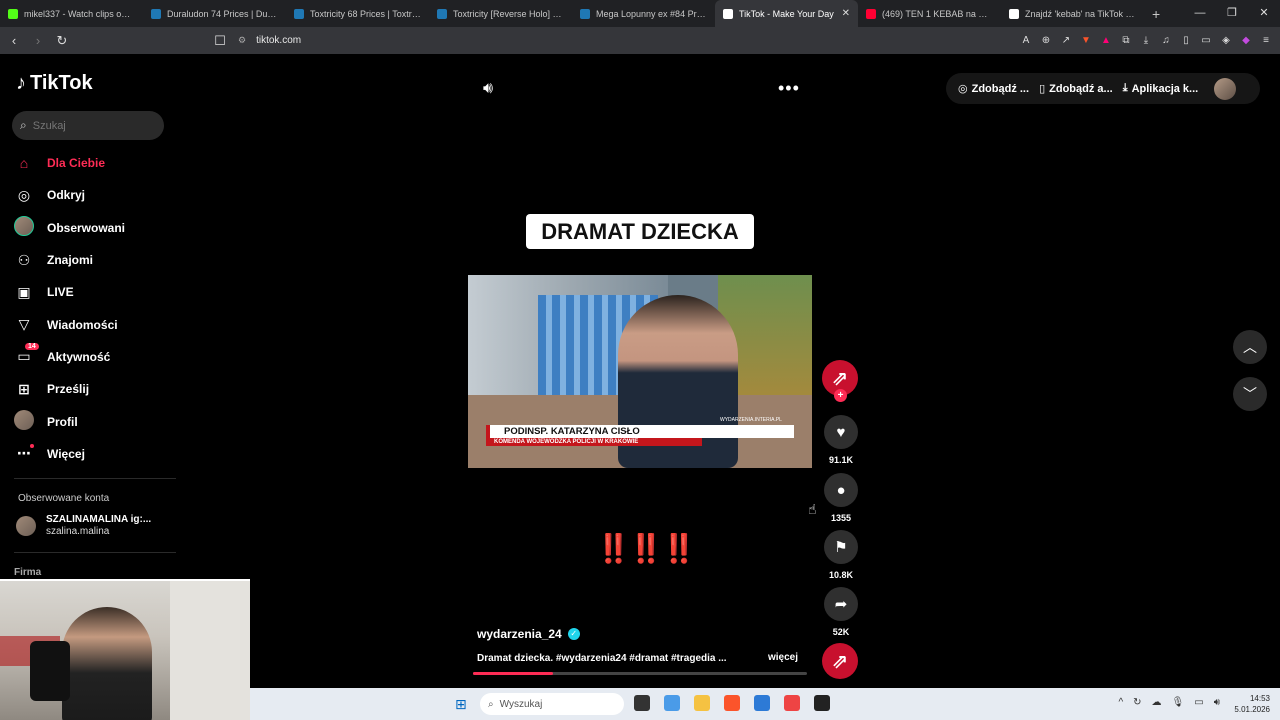  Describe the element at coordinates (732, 703) in the screenshot. I see `brave-icon` at that location.